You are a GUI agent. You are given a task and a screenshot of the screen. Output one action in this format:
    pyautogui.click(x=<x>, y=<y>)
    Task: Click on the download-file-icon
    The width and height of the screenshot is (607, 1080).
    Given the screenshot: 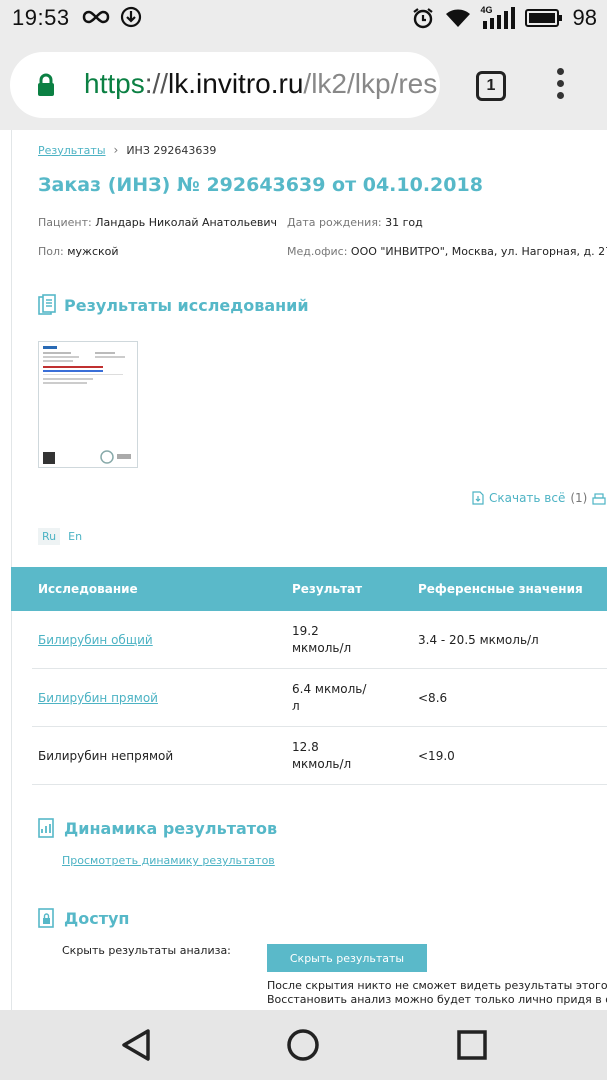 What is the action you would take?
    pyautogui.click(x=478, y=498)
    